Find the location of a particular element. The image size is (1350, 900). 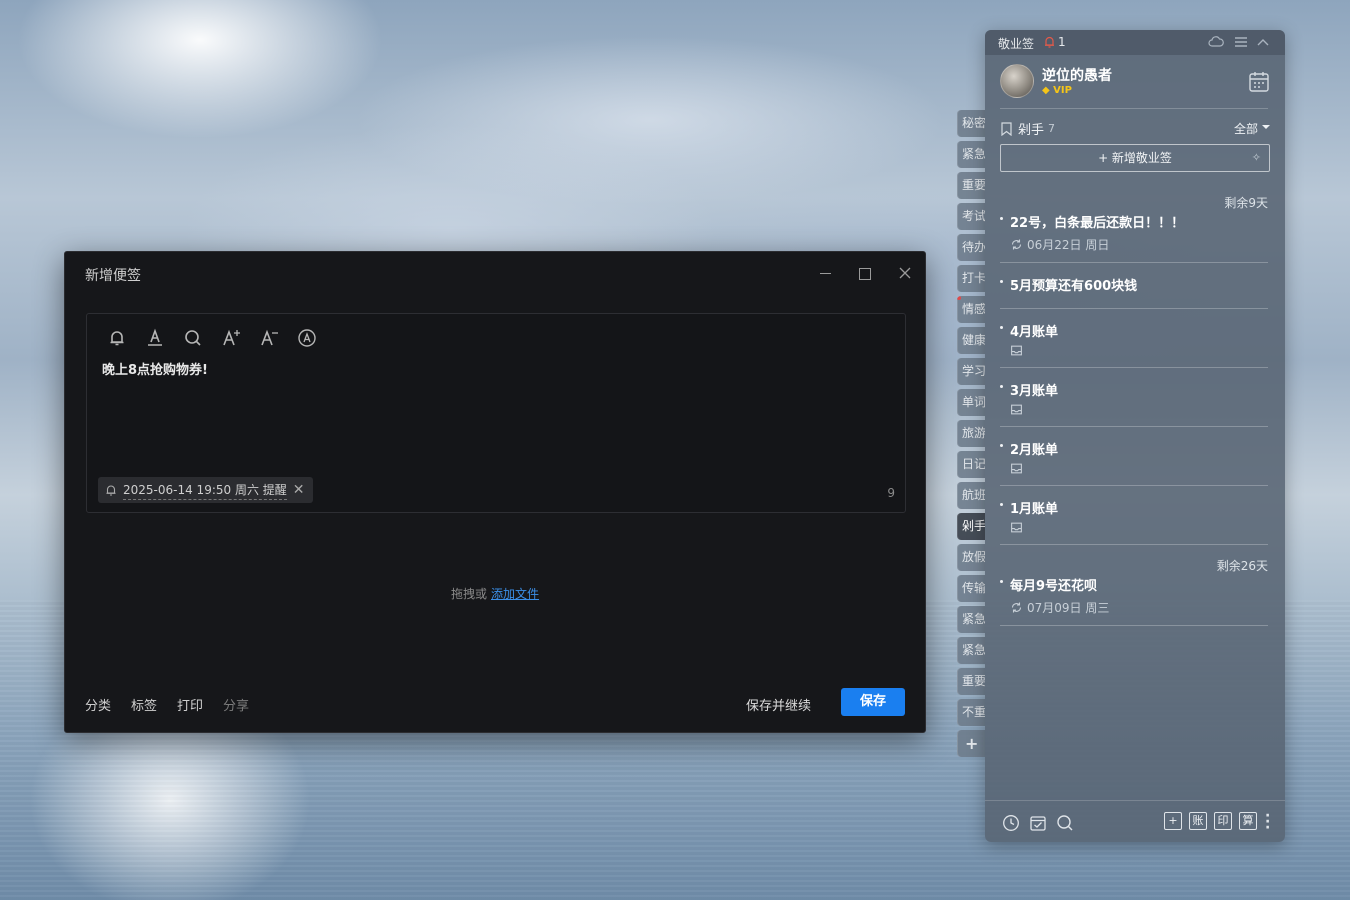

category-name: 剁手 is located at coordinates (1031, 130).